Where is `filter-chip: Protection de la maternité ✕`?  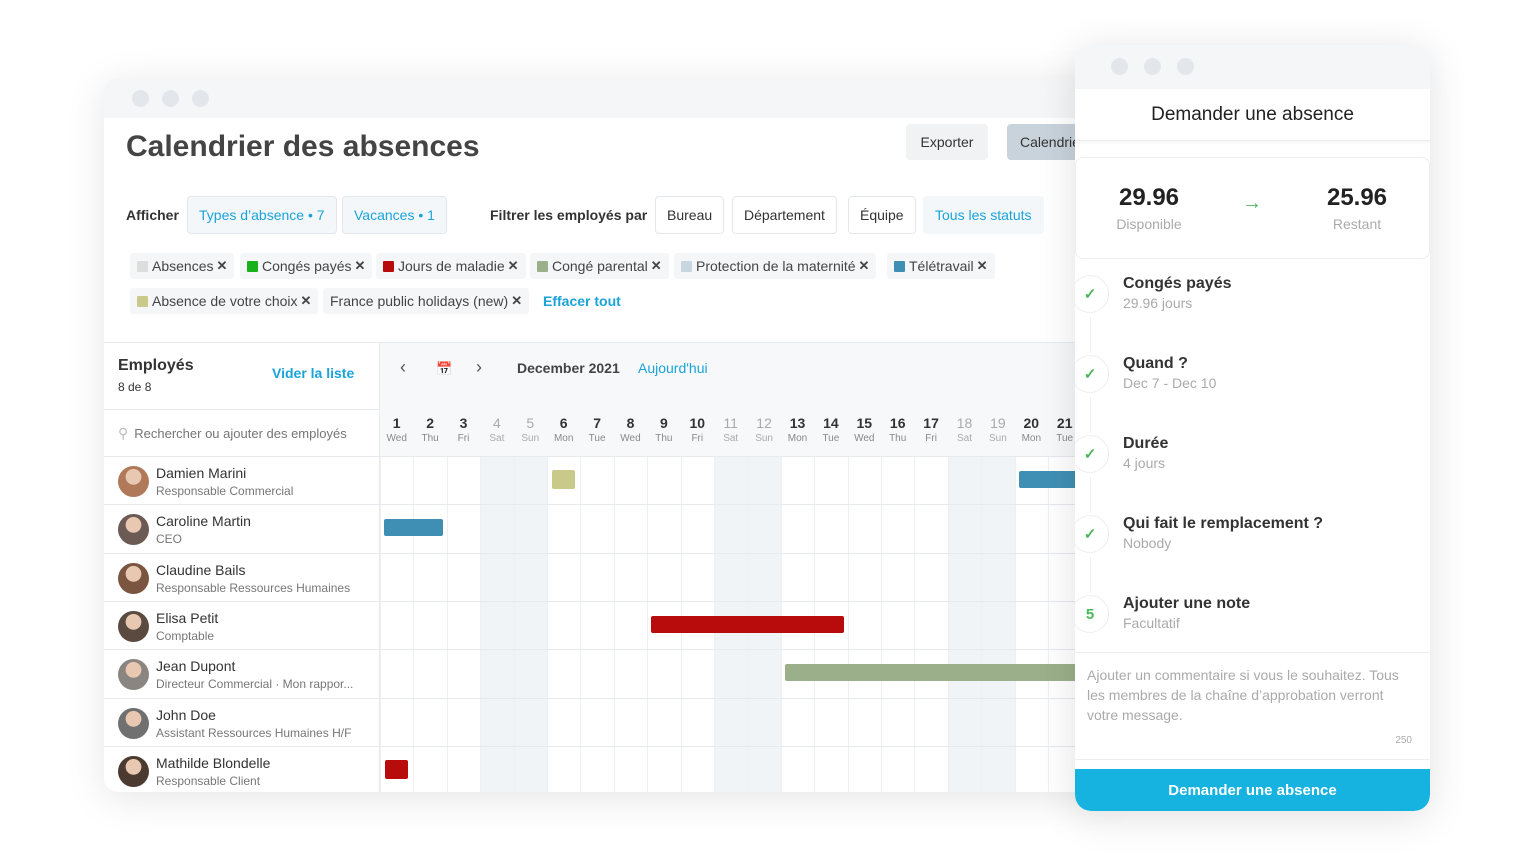
filter-chip: Protection de la maternité ✕ is located at coordinates (775, 266).